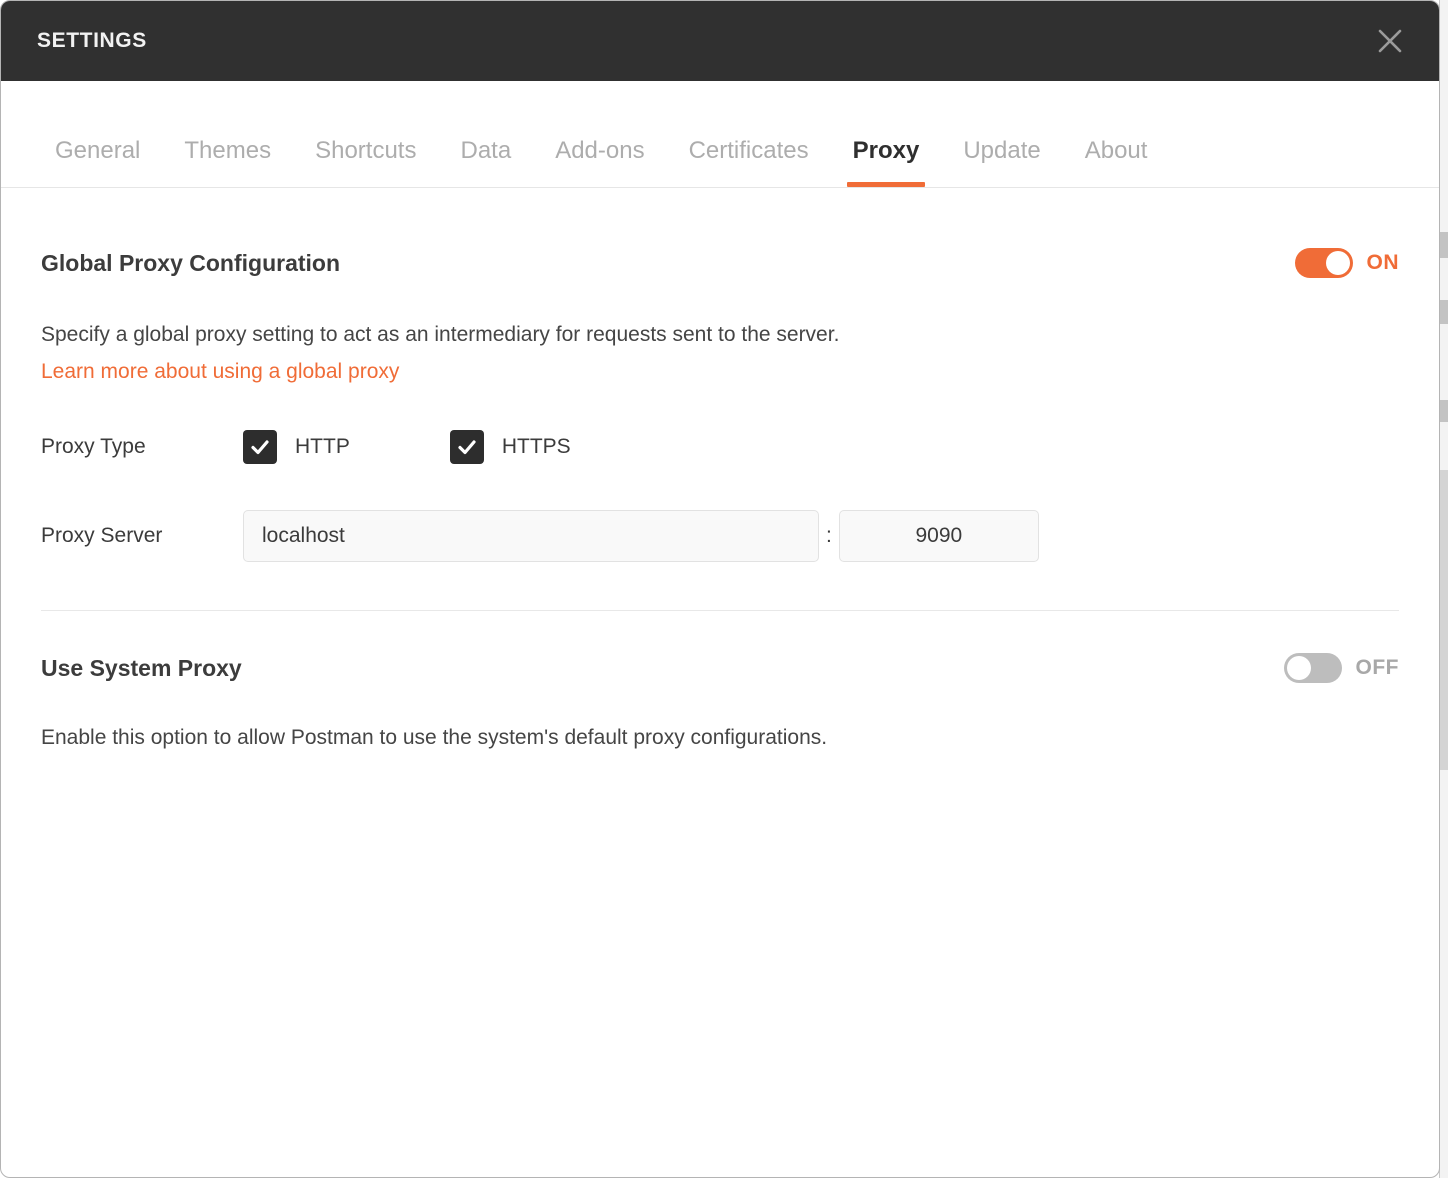 The width and height of the screenshot is (1448, 1178). I want to click on system-proxy-toggle: OFF, so click(1341, 668).